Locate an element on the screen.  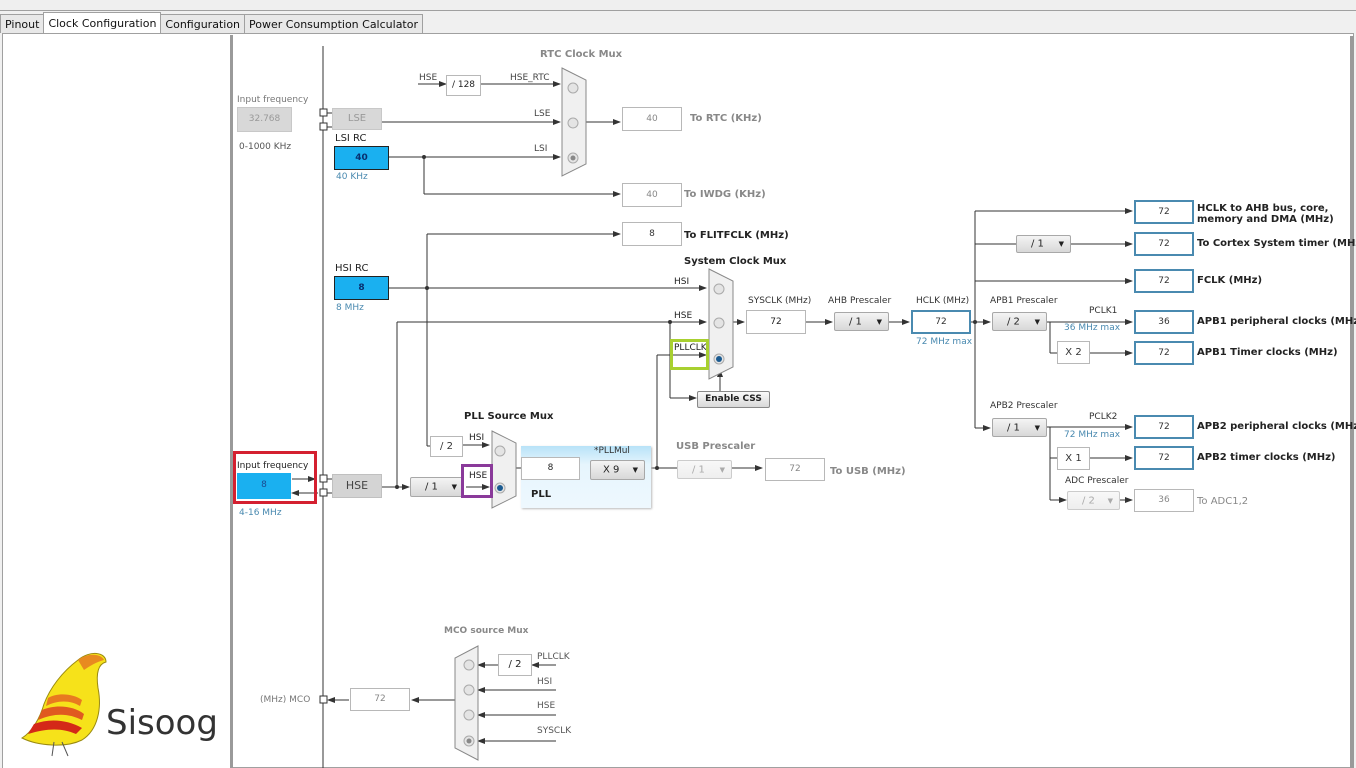
cortex-output-value: 72 is located at coordinates (1164, 244).